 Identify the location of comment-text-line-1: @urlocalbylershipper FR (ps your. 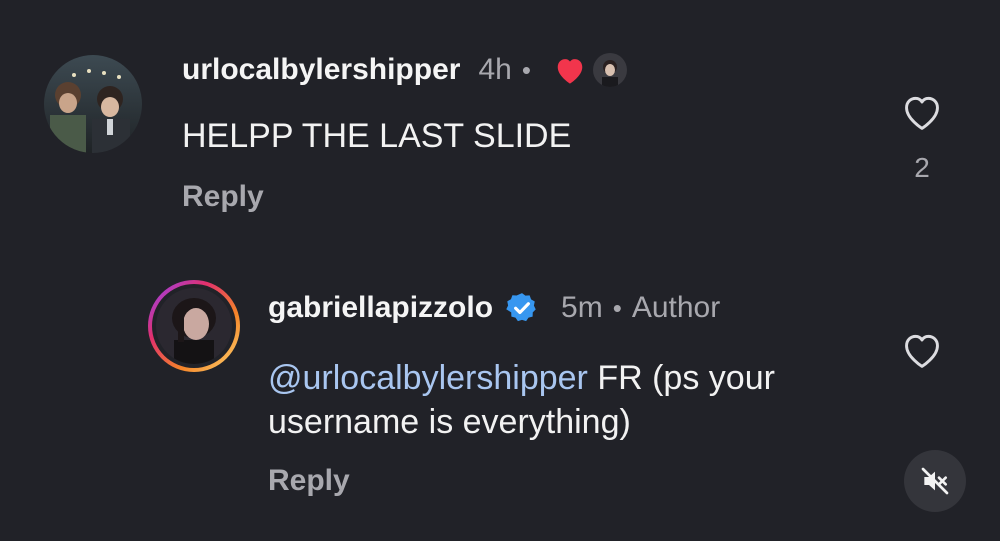
(568, 378).